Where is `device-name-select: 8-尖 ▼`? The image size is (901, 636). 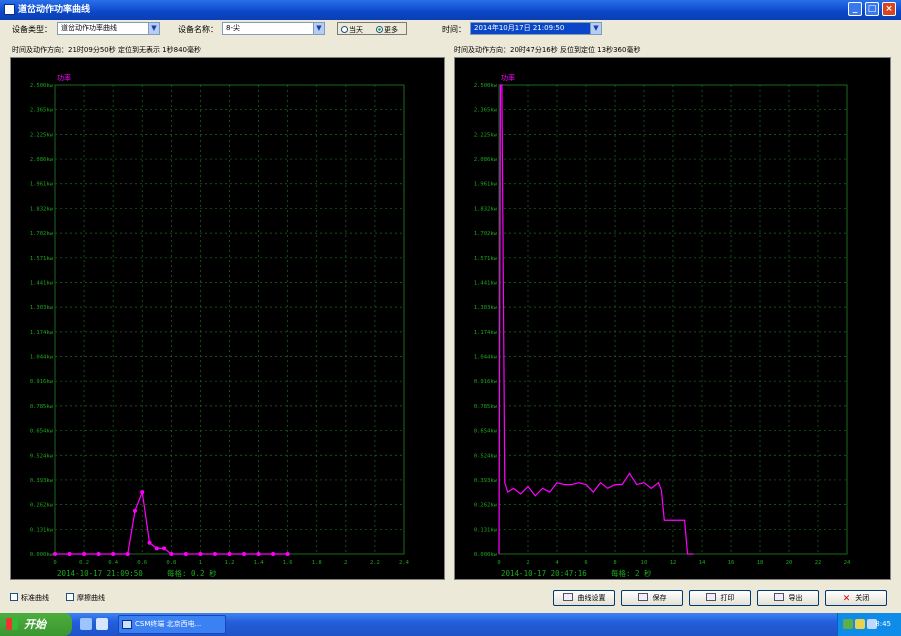
device-name-select: 8-尖 ▼ is located at coordinates (273, 28).